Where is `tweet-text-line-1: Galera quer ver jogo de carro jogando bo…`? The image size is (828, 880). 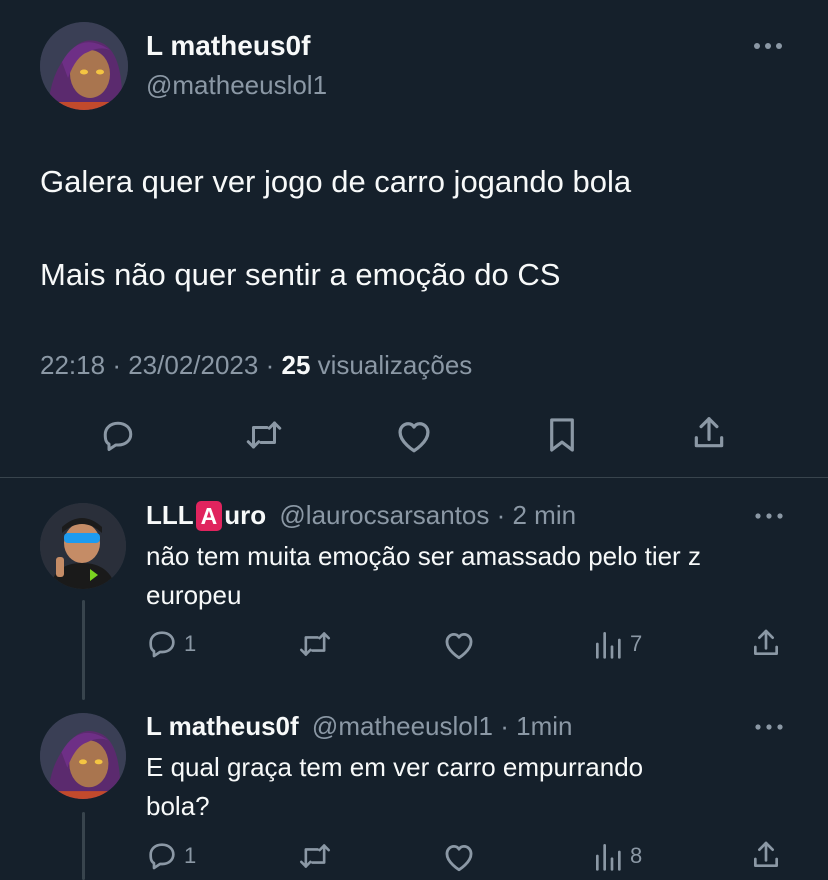 tweet-text-line-1: Galera quer ver jogo de carro jogando bo… is located at coordinates (336, 181).